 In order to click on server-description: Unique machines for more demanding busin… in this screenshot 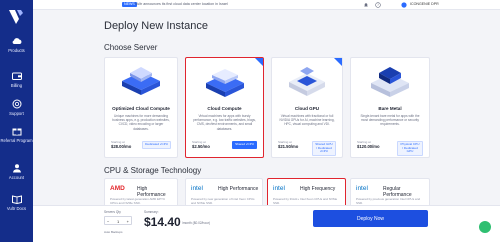, I will do `click(141, 122)`.